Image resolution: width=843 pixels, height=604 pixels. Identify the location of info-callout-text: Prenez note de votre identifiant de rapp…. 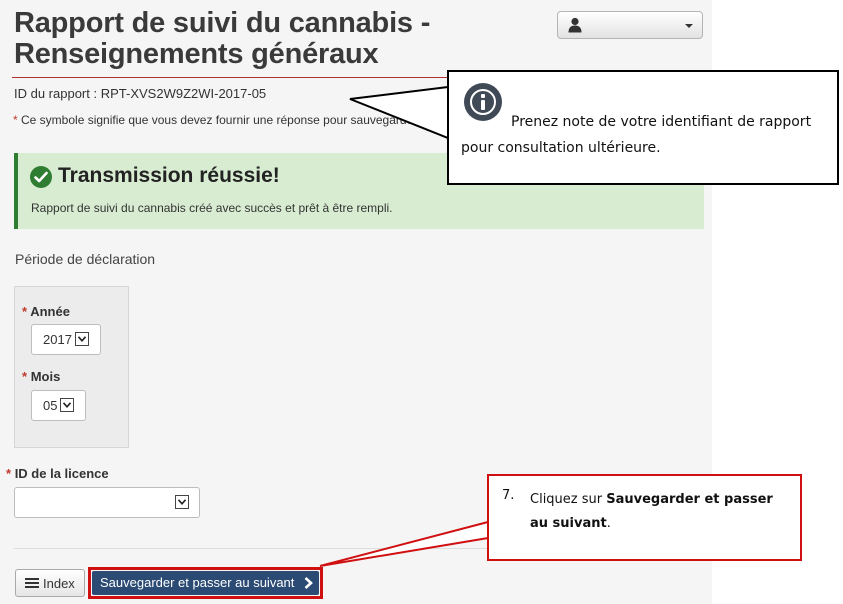
(636, 135).